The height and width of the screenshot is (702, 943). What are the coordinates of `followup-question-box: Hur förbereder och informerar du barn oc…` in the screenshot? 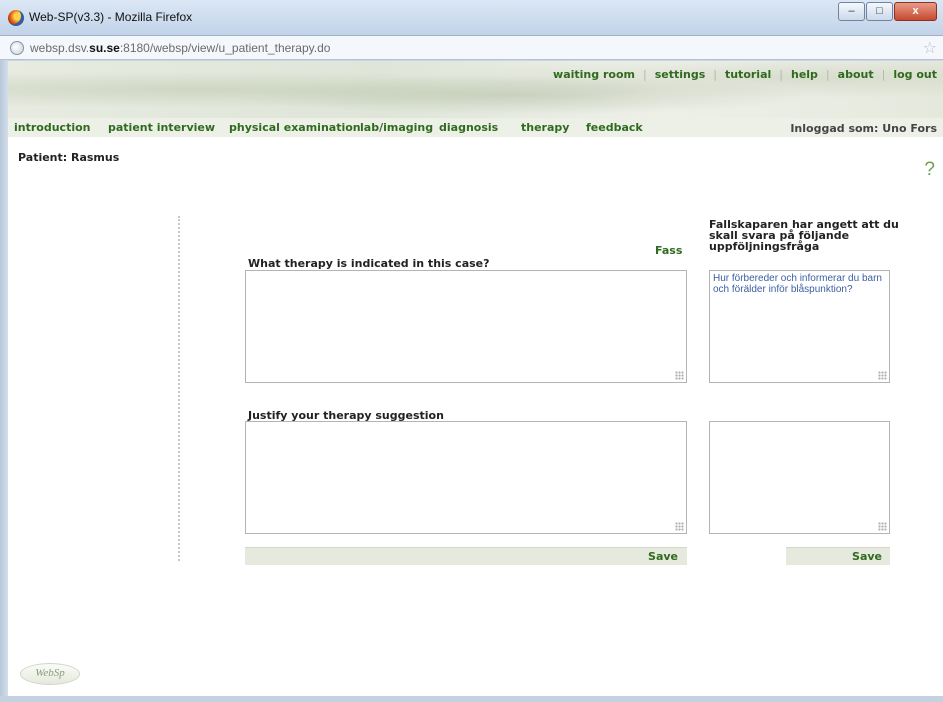 It's located at (799, 326).